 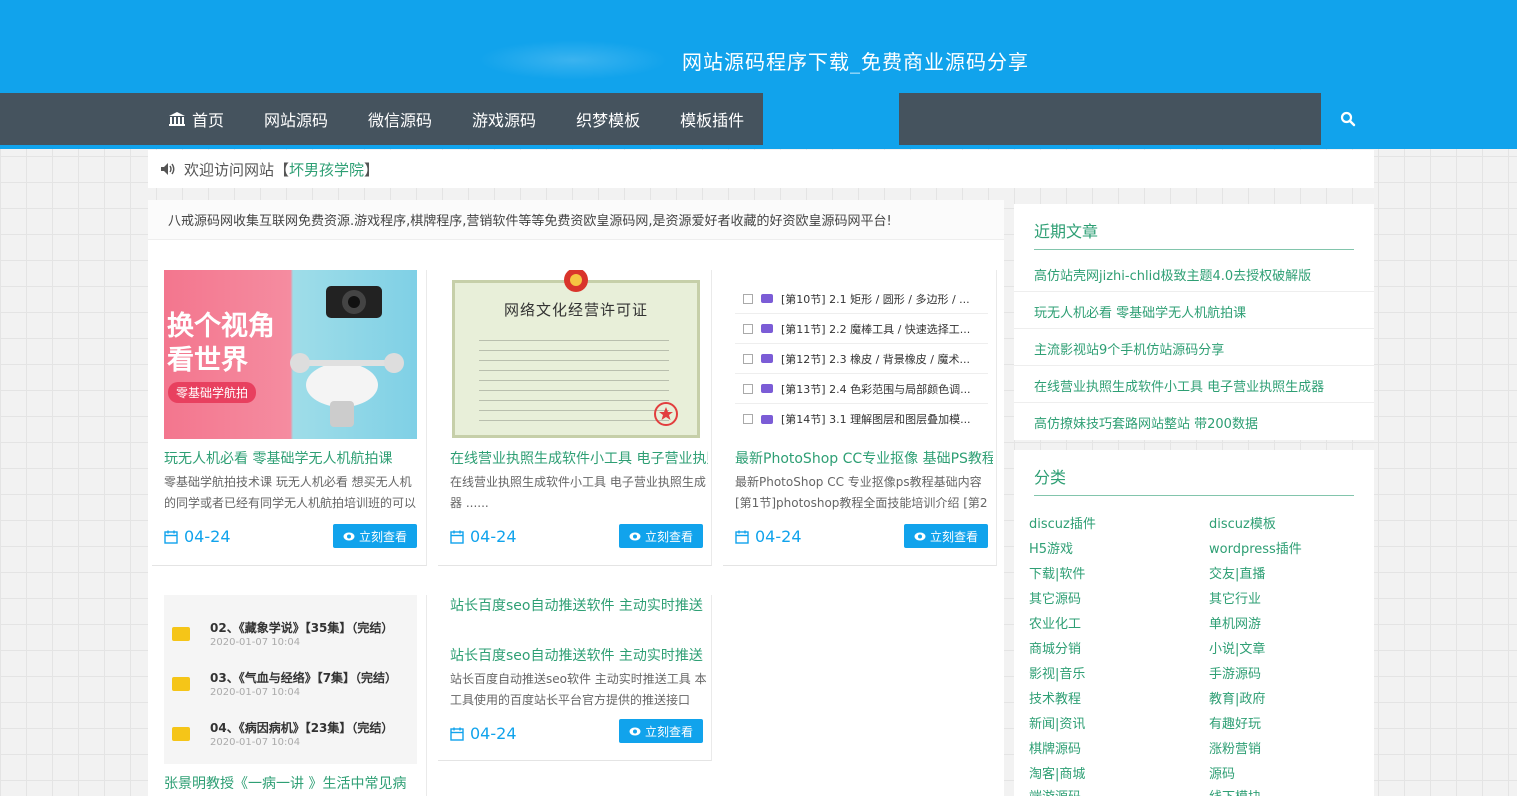 What do you see at coordinates (1235, 672) in the screenshot?
I see `category-link: 手游源码` at bounding box center [1235, 672].